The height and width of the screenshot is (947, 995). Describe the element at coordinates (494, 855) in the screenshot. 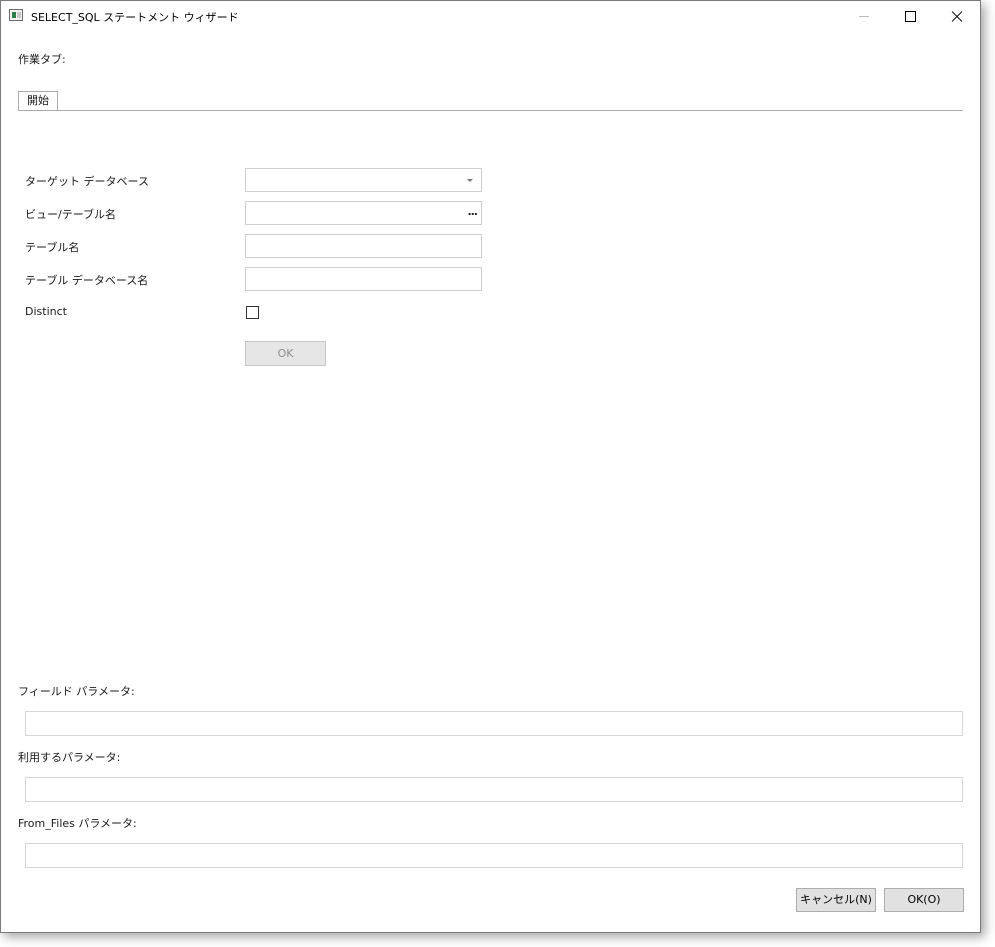

I see `from-files-params-input` at that location.